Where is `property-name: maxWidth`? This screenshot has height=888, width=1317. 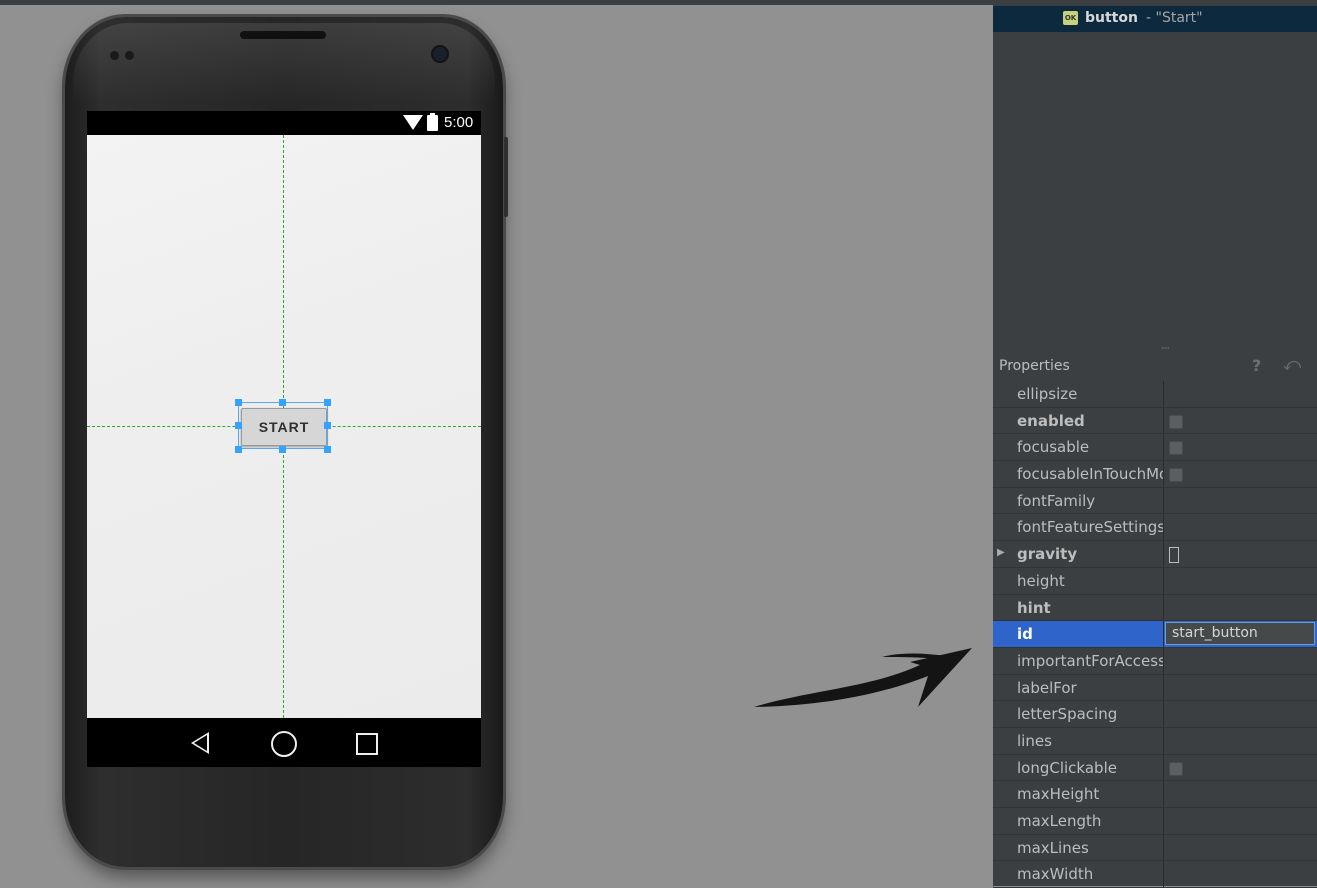
property-name: maxWidth is located at coordinates (1055, 874).